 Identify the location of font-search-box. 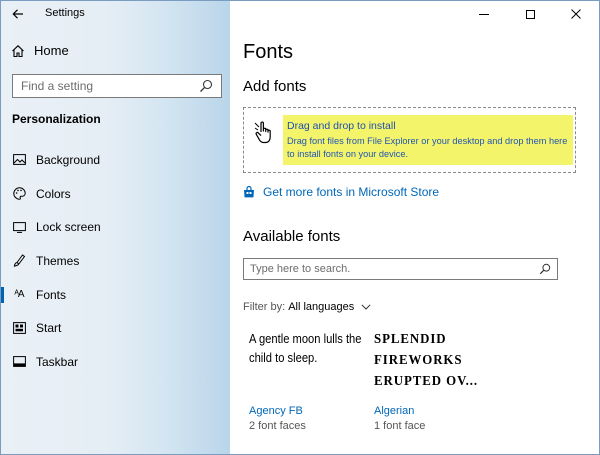
(400, 269).